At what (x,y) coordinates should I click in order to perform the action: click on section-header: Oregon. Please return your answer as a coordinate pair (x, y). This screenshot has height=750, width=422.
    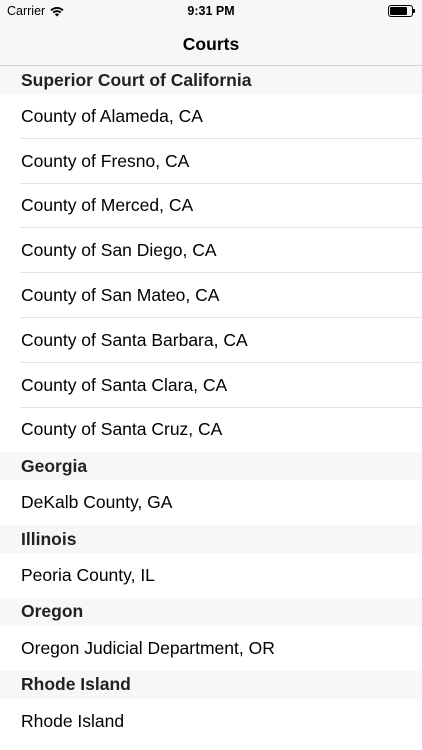
    Looking at the image, I should click on (211, 611).